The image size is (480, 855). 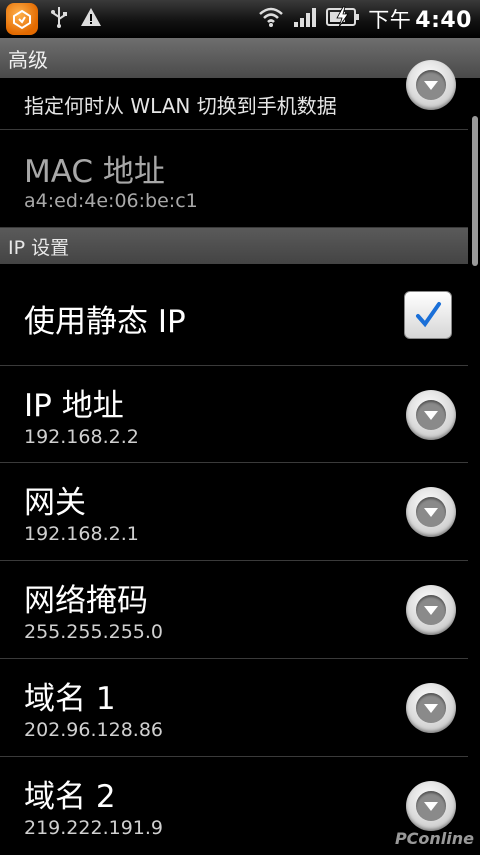 I want to click on netmask-value: 255.255.255.0, so click(x=94, y=632).